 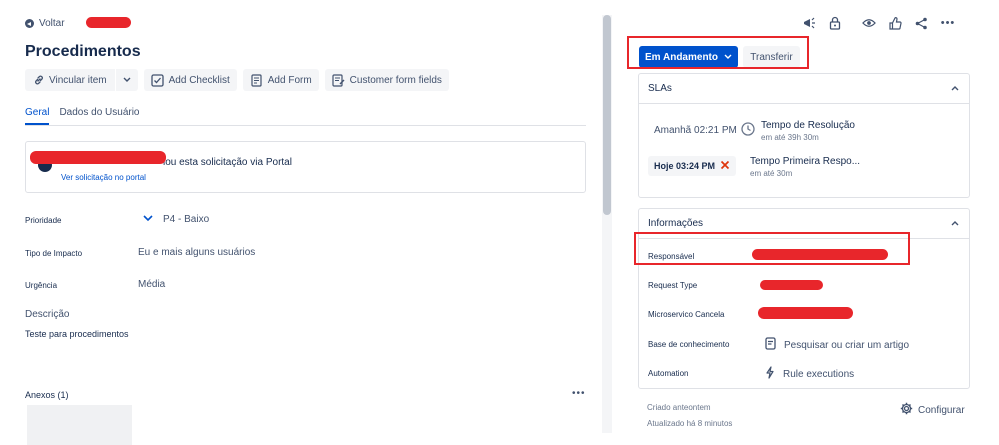 What do you see at coordinates (770, 345) in the screenshot?
I see `knowledge-article-icon` at bounding box center [770, 345].